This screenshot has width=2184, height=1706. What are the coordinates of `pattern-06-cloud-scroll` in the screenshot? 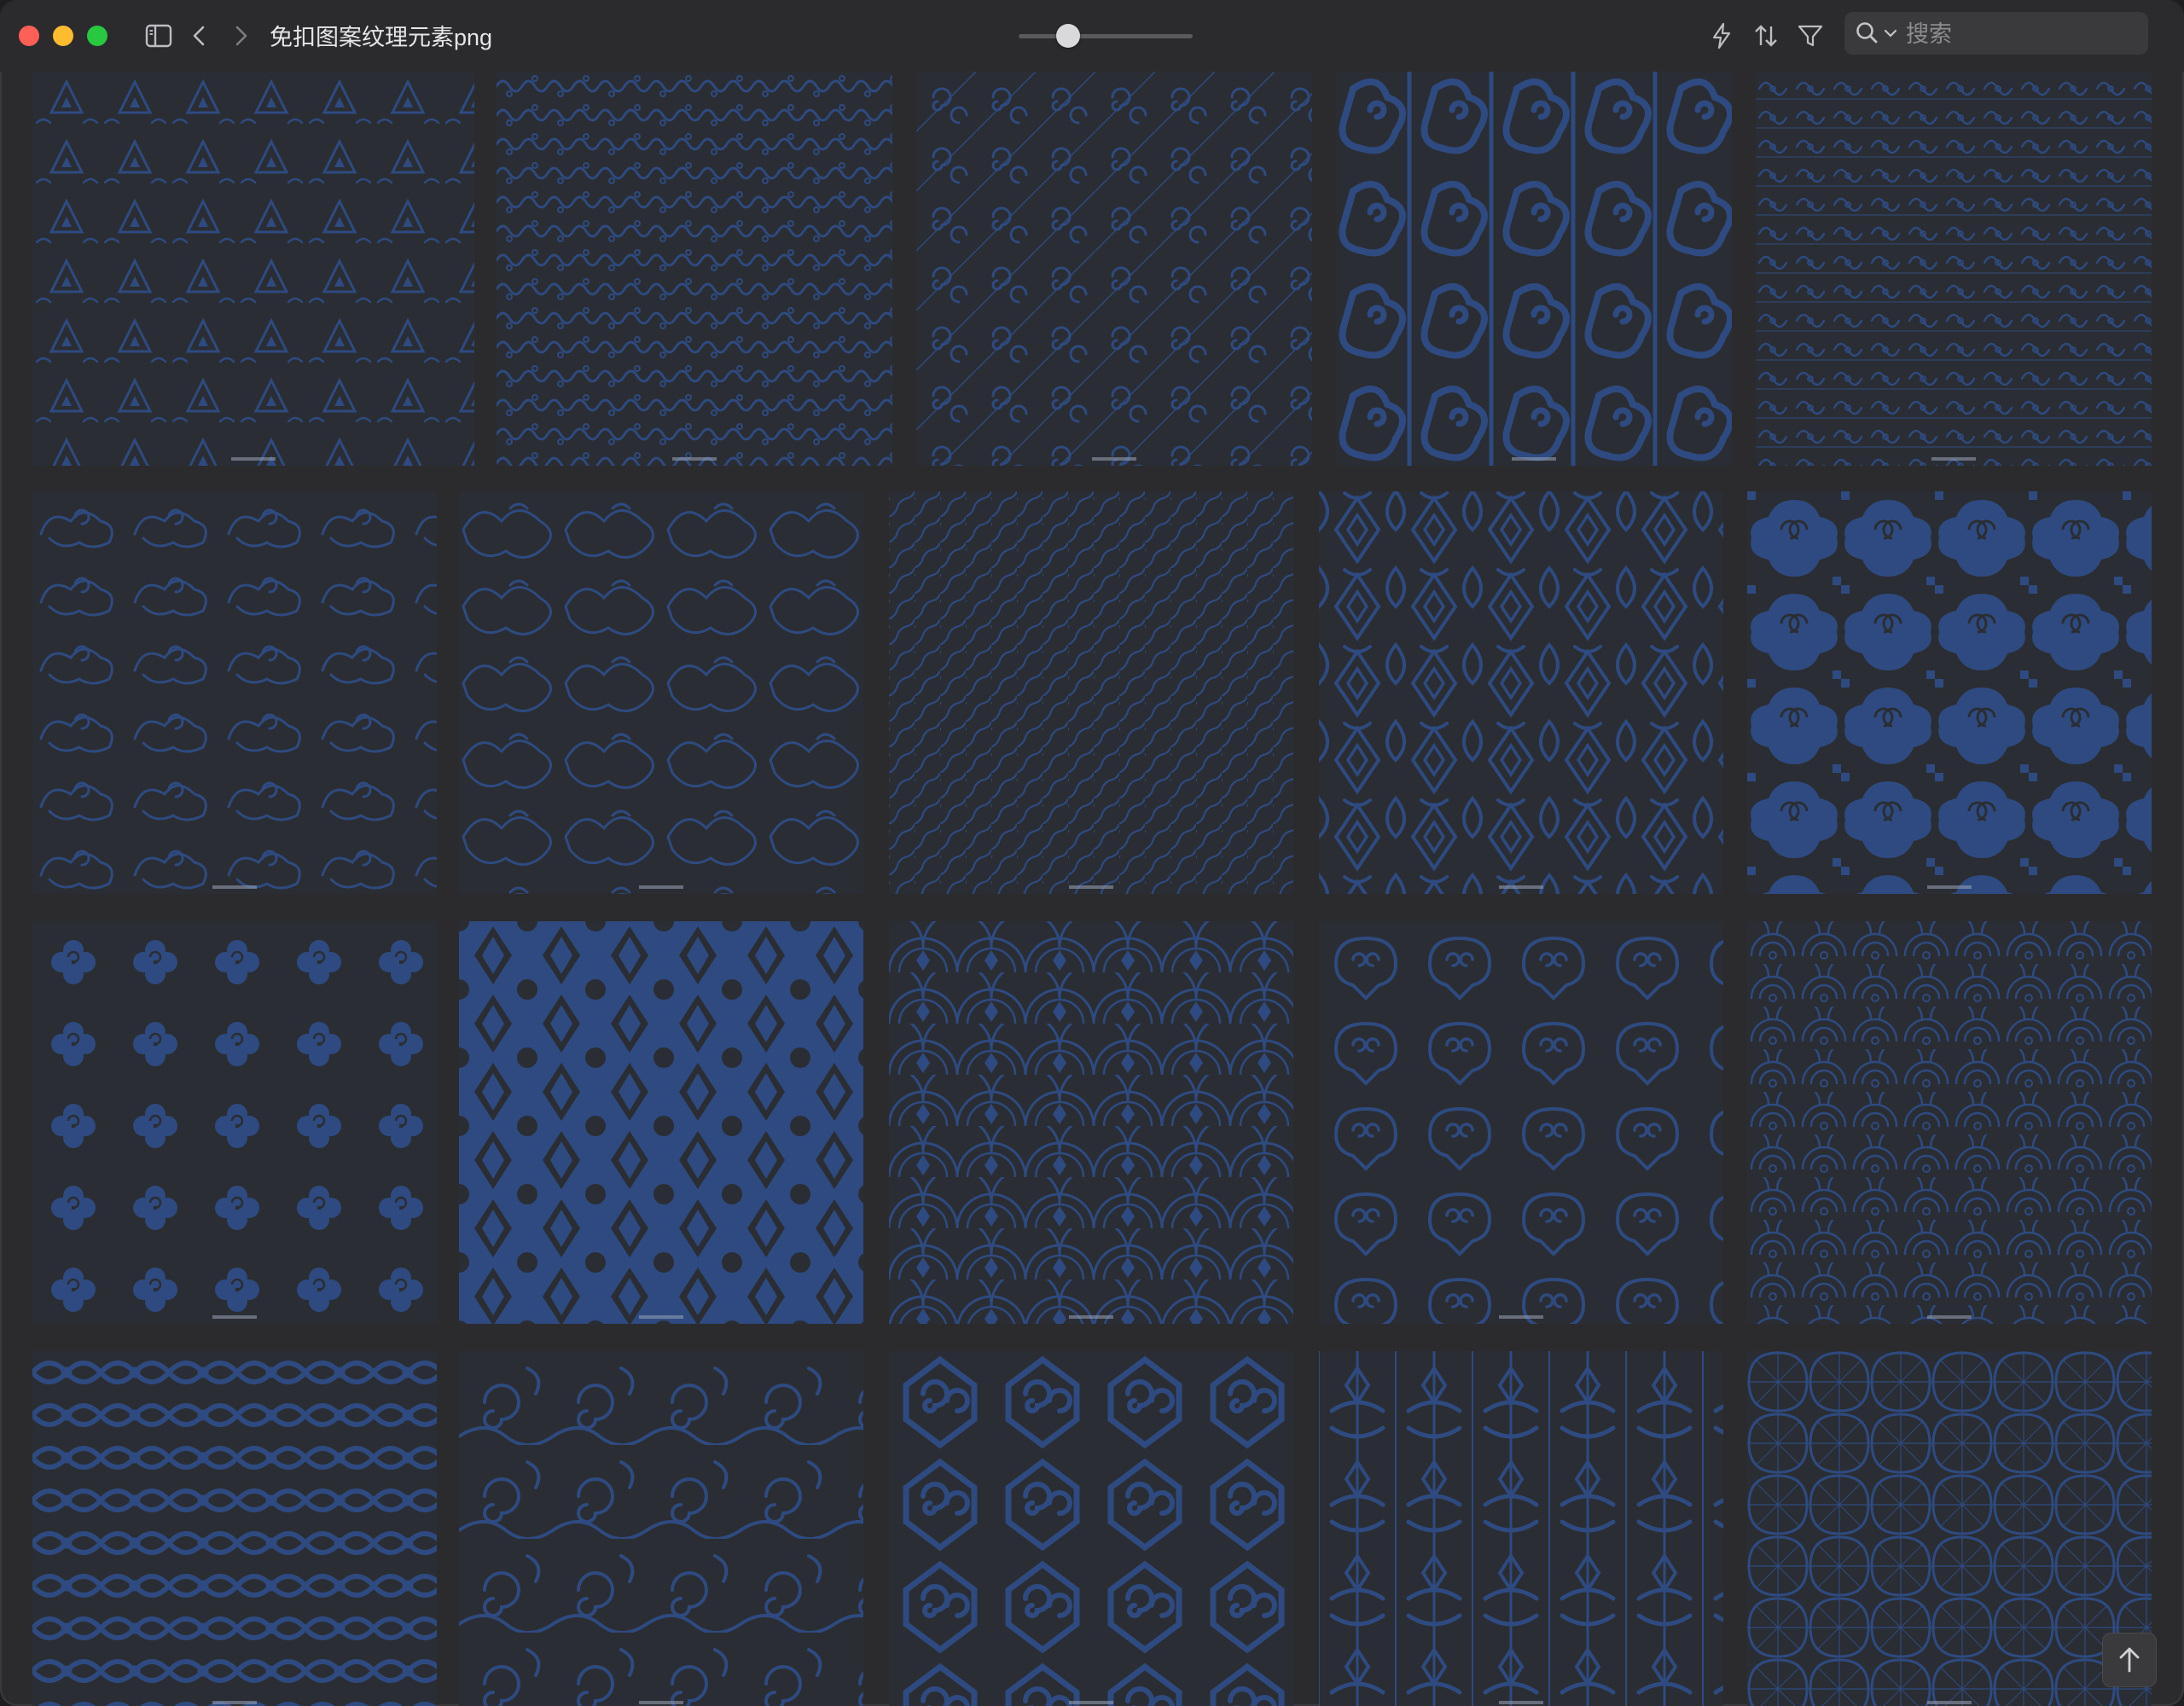 It's located at (234, 692).